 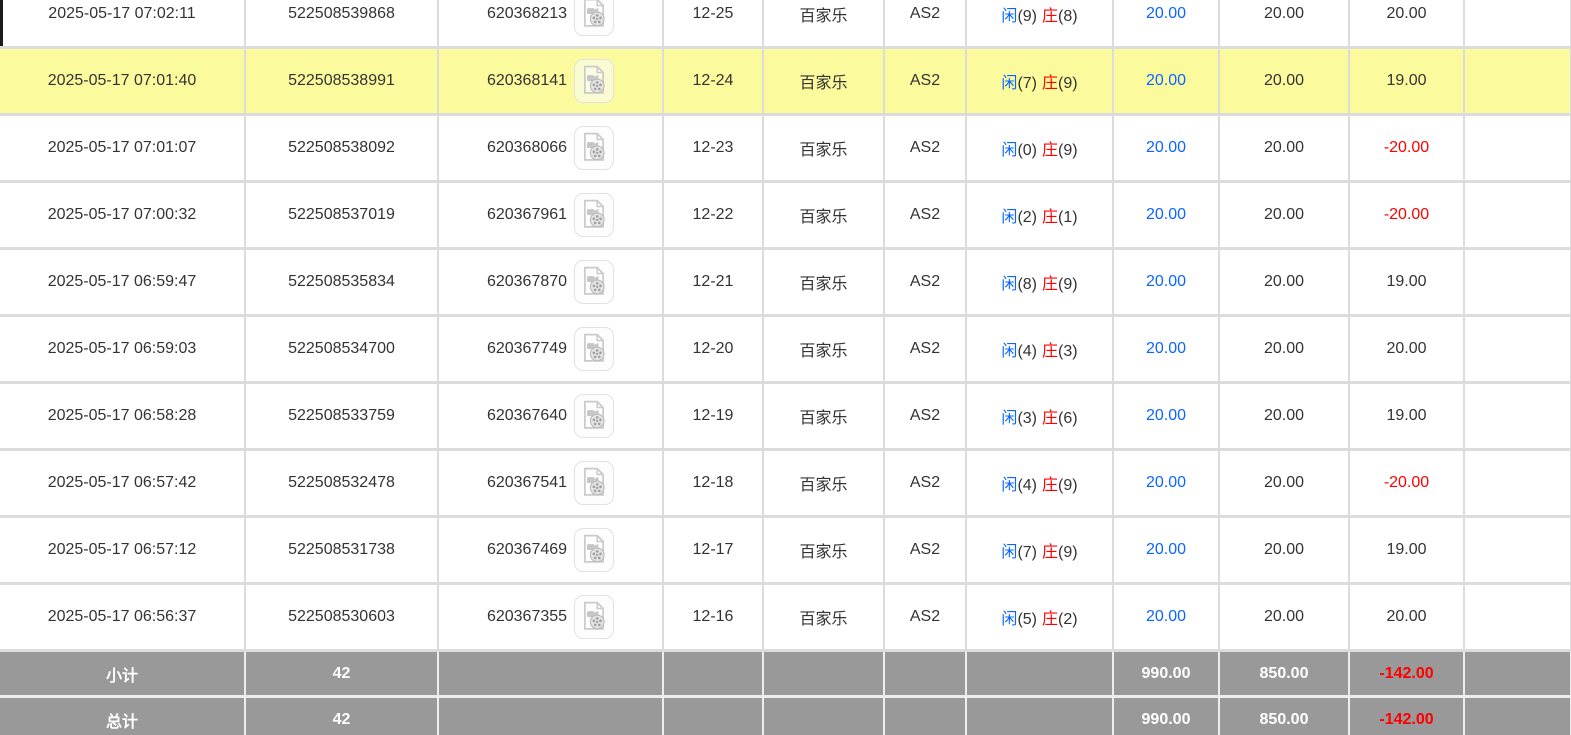 What do you see at coordinates (527, 80) in the screenshot?
I see `game-id: 620368141` at bounding box center [527, 80].